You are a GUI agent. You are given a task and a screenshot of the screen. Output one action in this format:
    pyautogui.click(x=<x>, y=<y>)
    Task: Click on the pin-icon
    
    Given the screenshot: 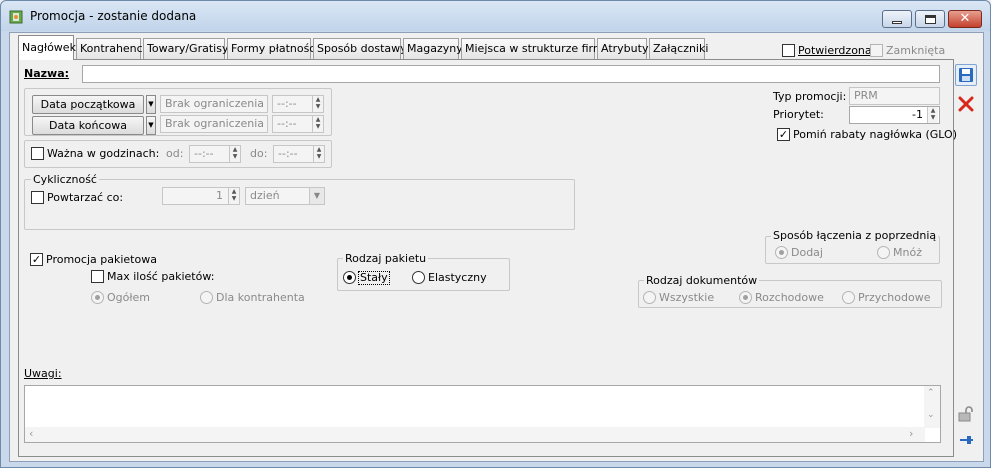 What is the action you would take?
    pyautogui.click(x=966, y=440)
    